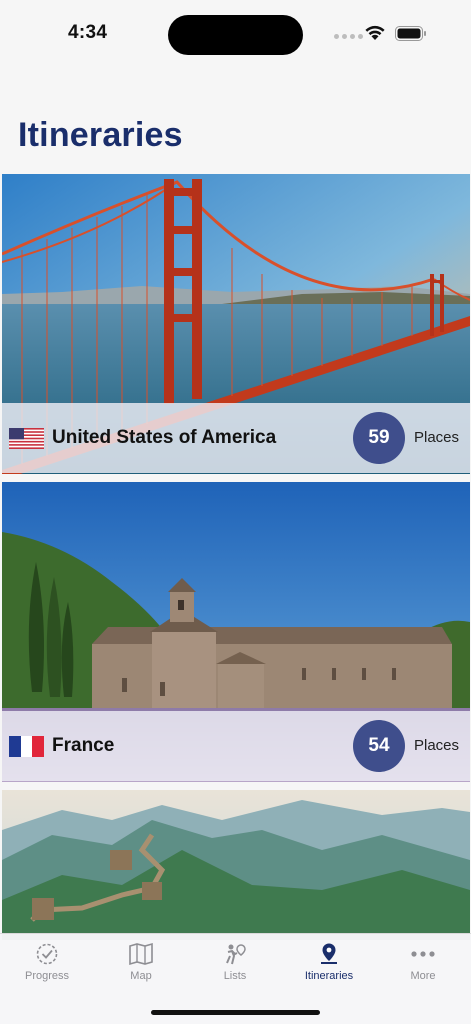 This screenshot has width=471, height=1024. I want to click on tab-label: Itineraries, so click(329, 976).